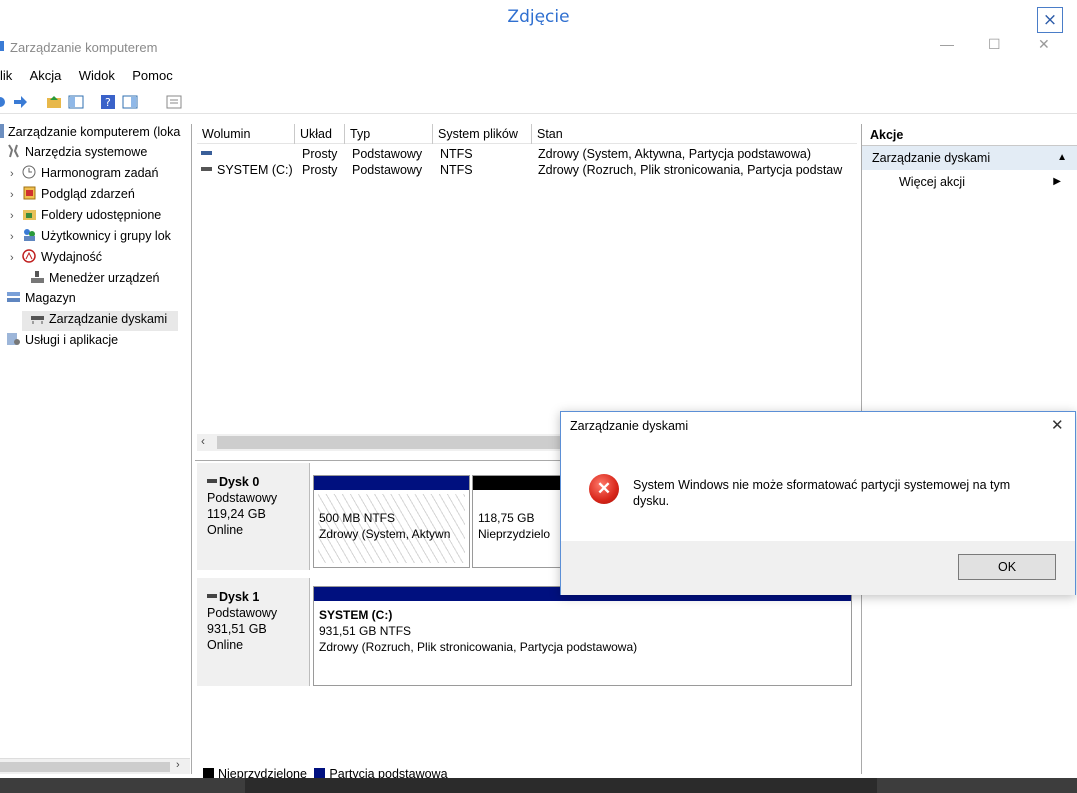  Describe the element at coordinates (84, 47) in the screenshot. I see `window-title: Zarządzanie komputerem` at that location.